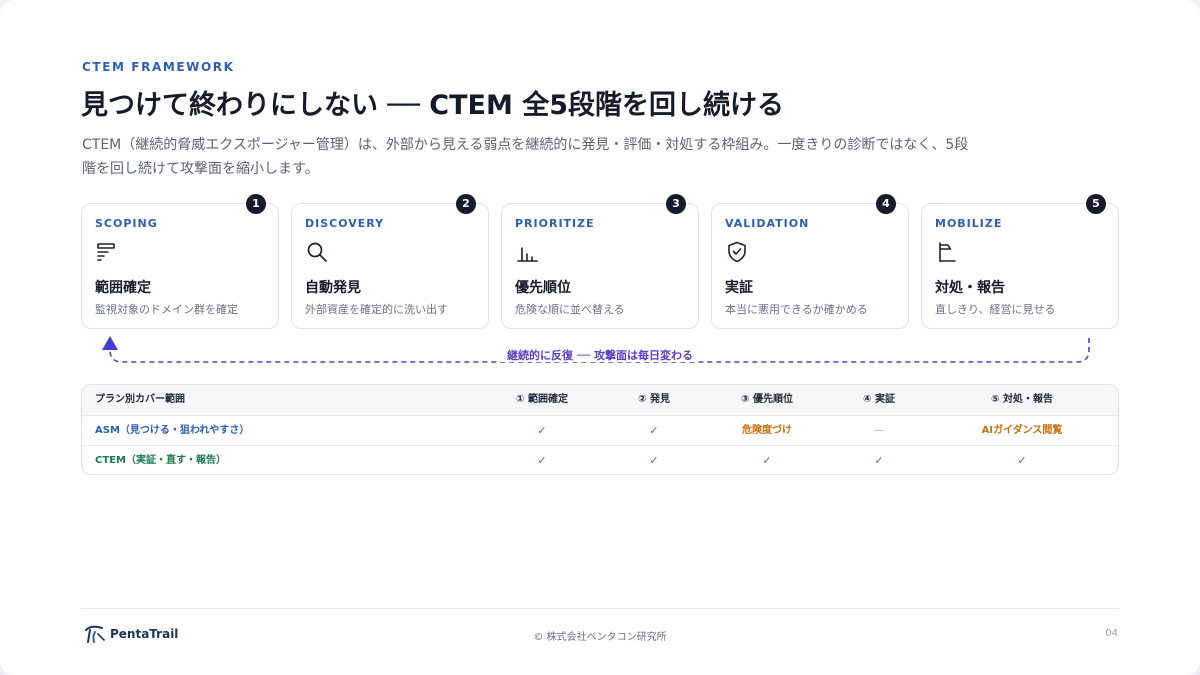 The image size is (1200, 675). I want to click on step-number: 3, so click(676, 204).